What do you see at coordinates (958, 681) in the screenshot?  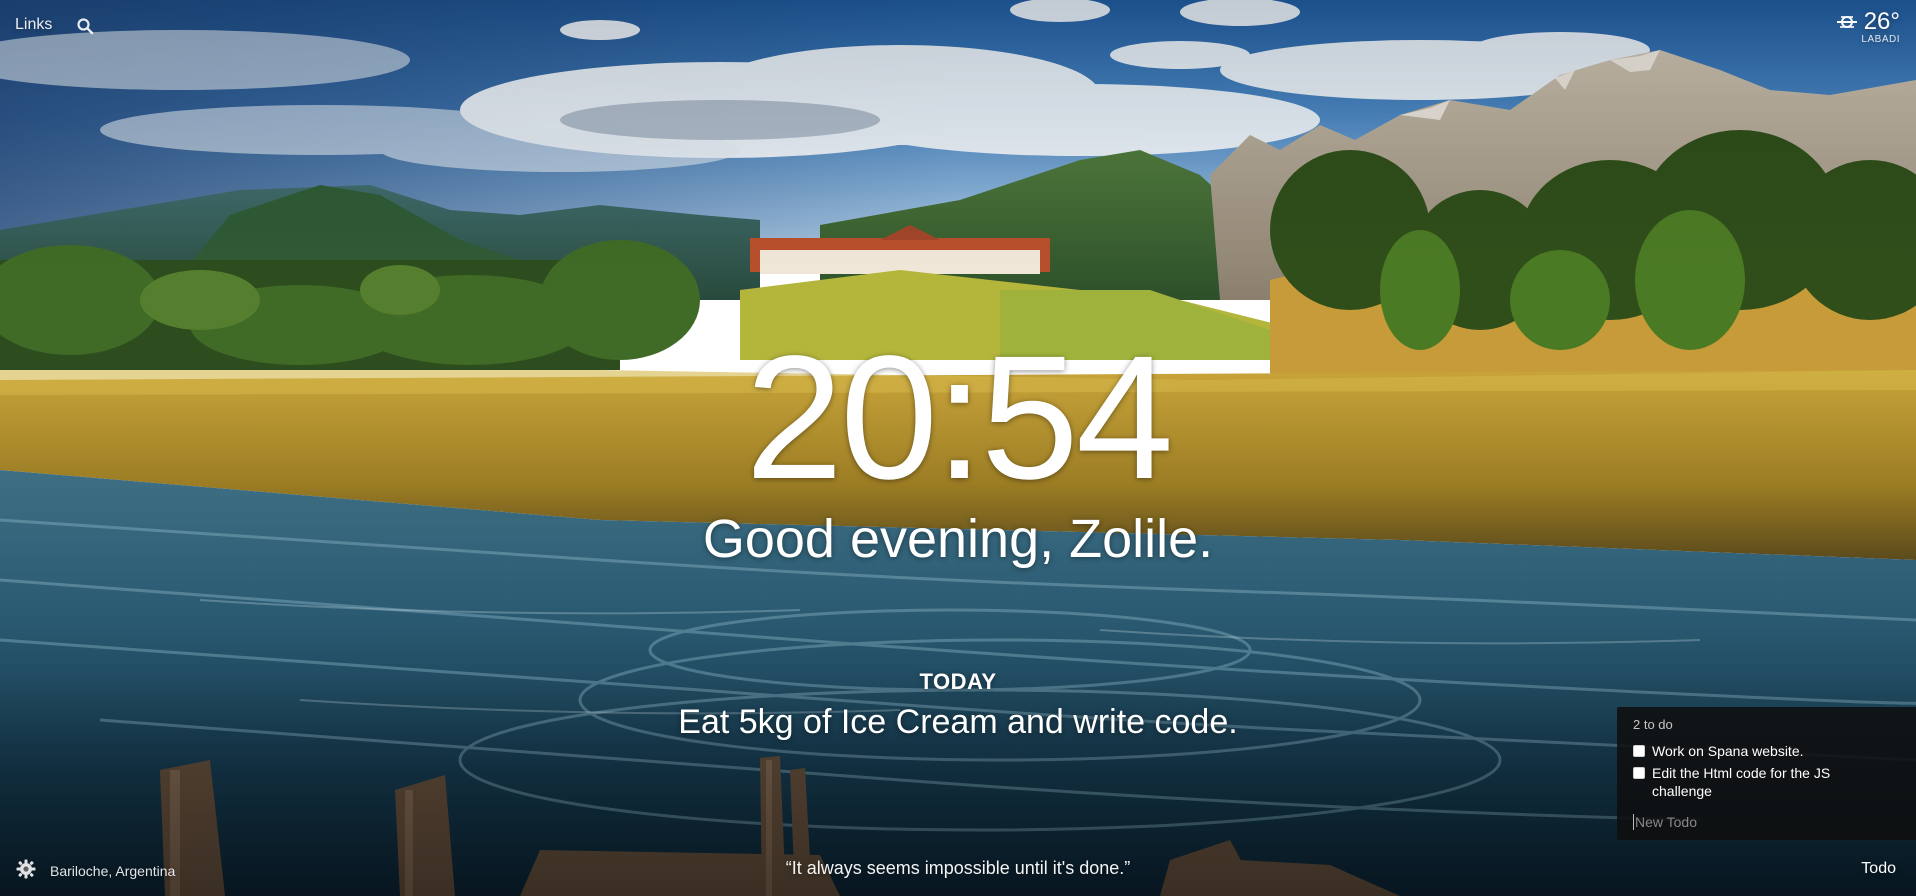 I see `focus-label: TODAY` at bounding box center [958, 681].